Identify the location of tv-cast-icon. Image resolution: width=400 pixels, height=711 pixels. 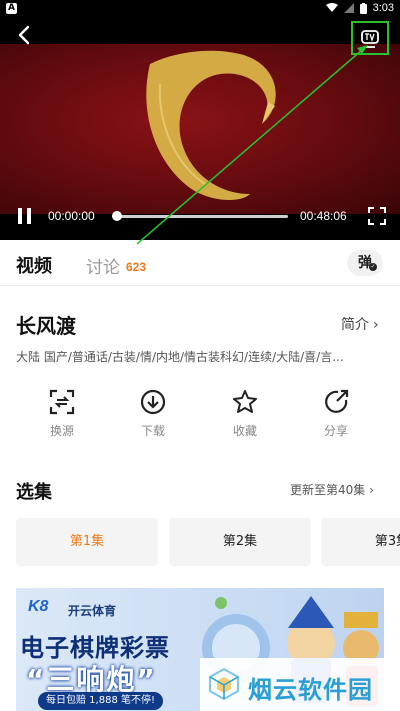
(370, 39).